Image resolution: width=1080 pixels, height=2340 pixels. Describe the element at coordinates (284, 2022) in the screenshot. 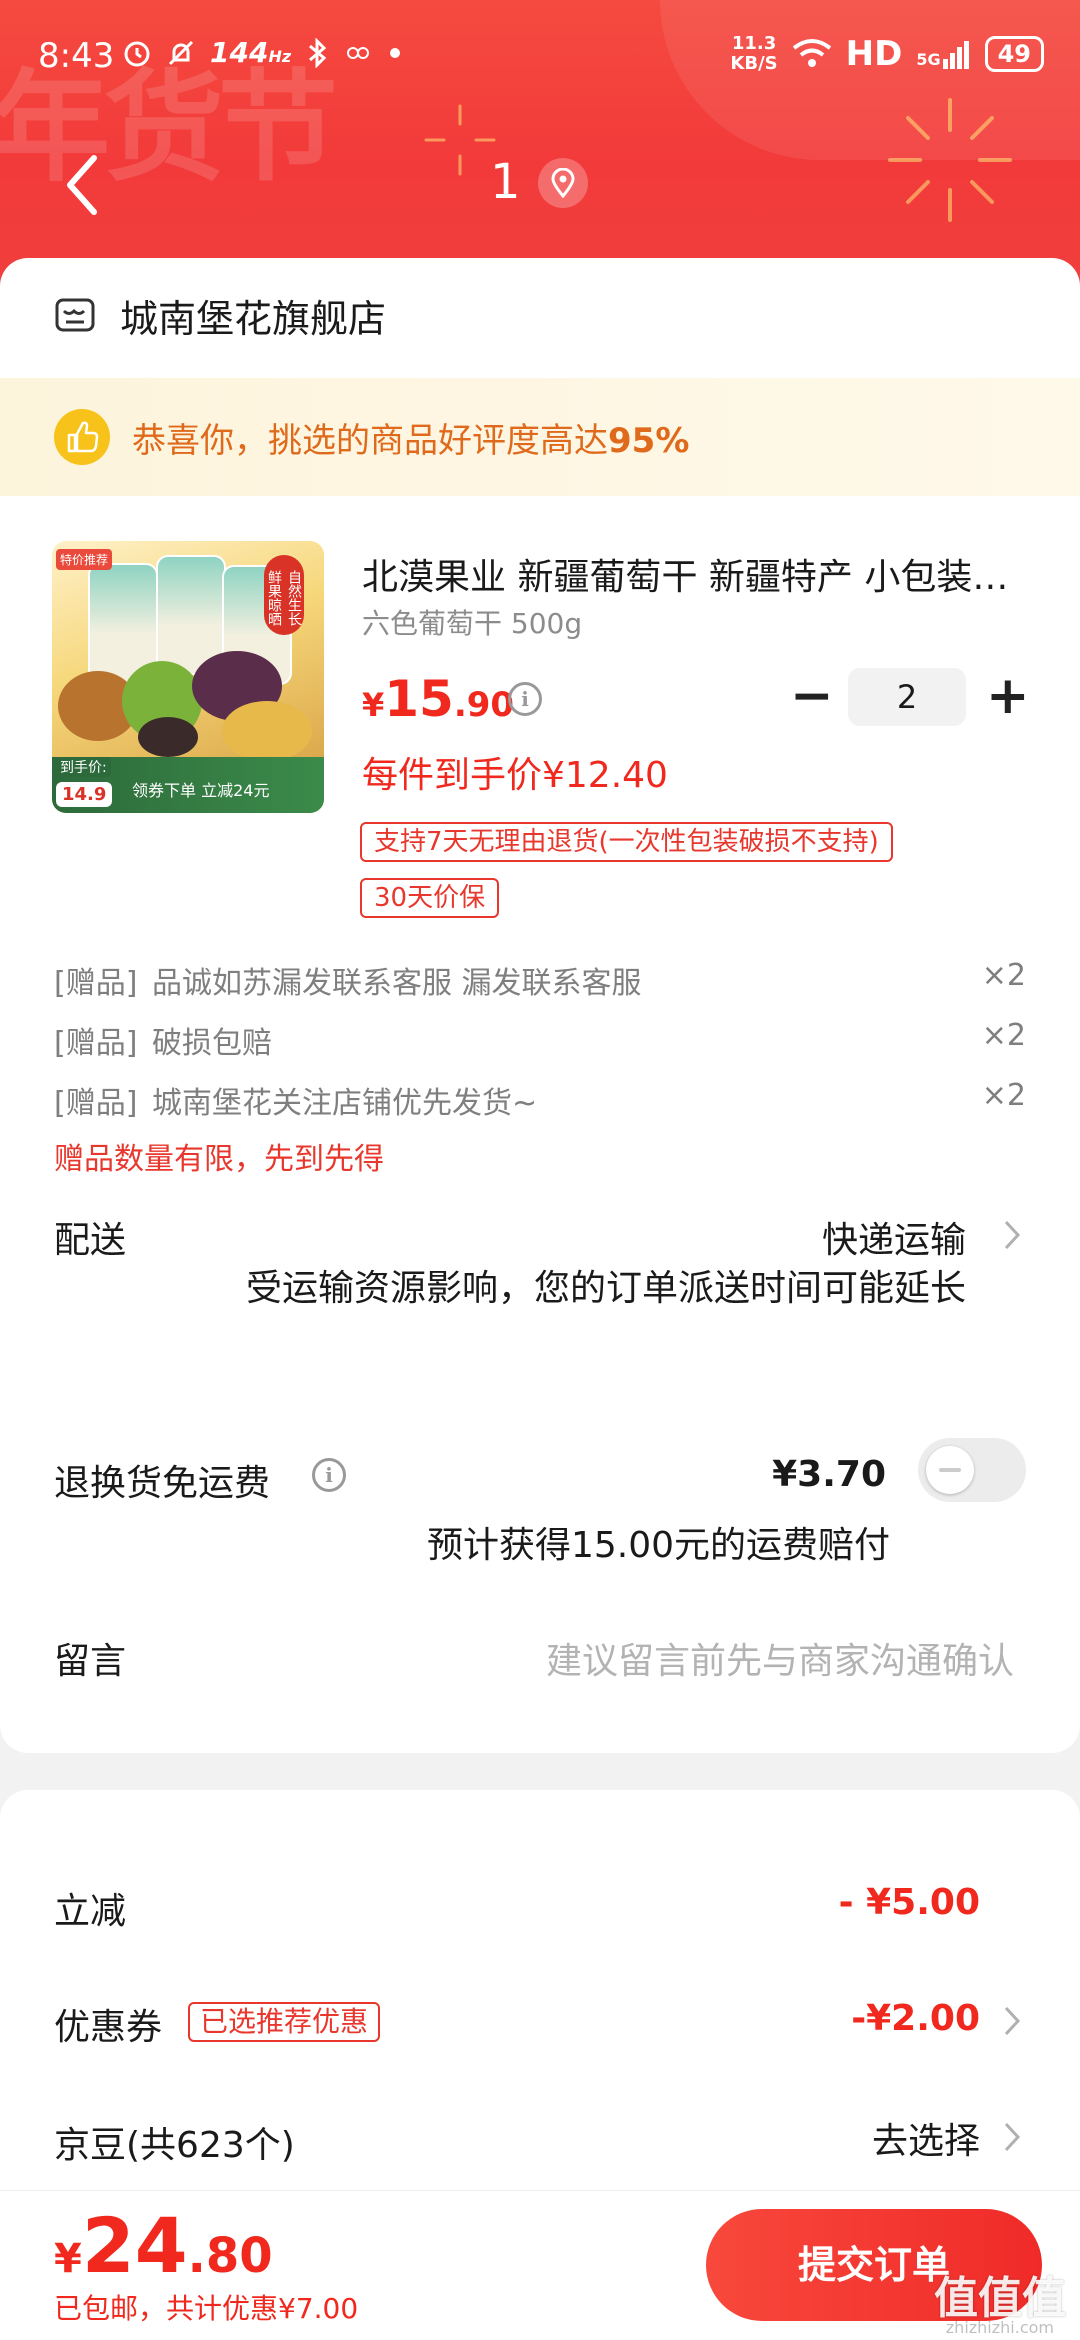

I see `coupon-recommended-tag: 已选推荐优惠` at that location.